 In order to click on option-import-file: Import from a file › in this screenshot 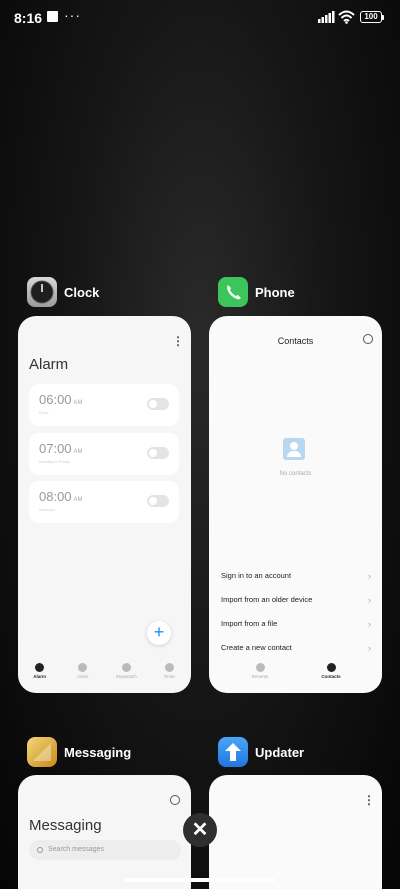, I will do `click(296, 624)`.